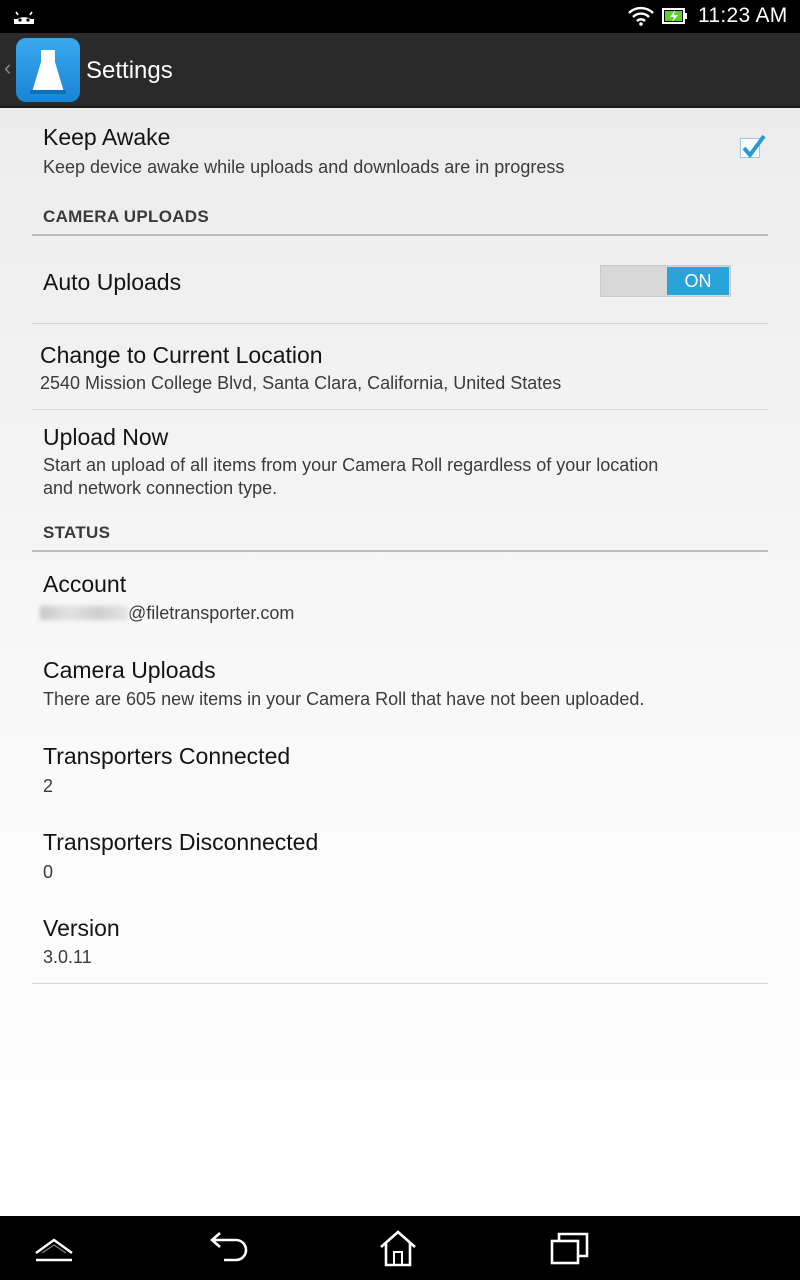 The width and height of the screenshot is (800, 1280). What do you see at coordinates (181, 355) in the screenshot?
I see `change-location-title: Change to Current Location` at bounding box center [181, 355].